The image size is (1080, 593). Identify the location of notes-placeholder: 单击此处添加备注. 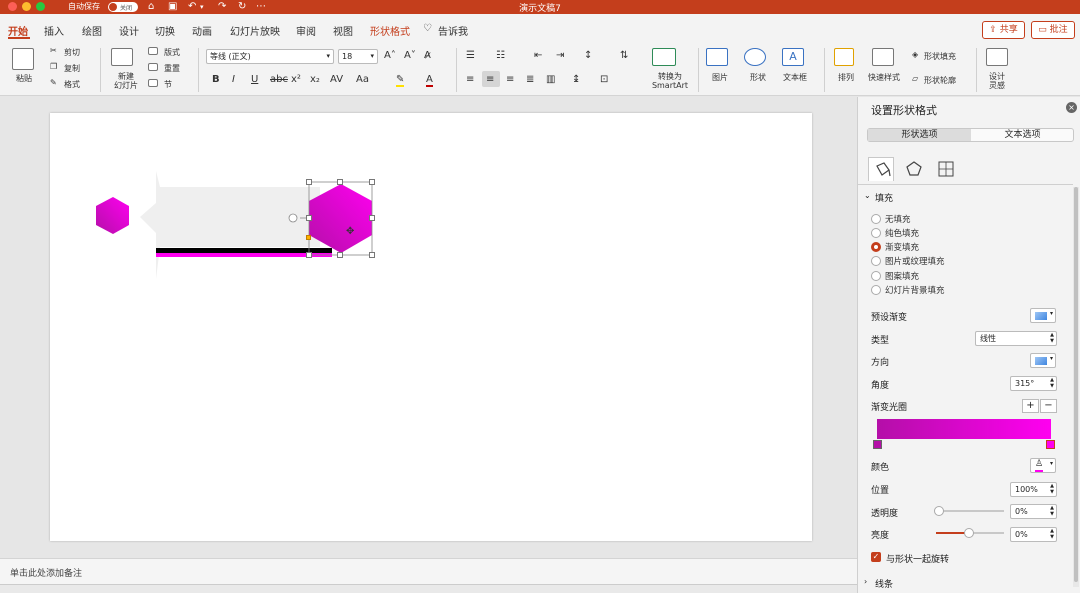
(46, 572).